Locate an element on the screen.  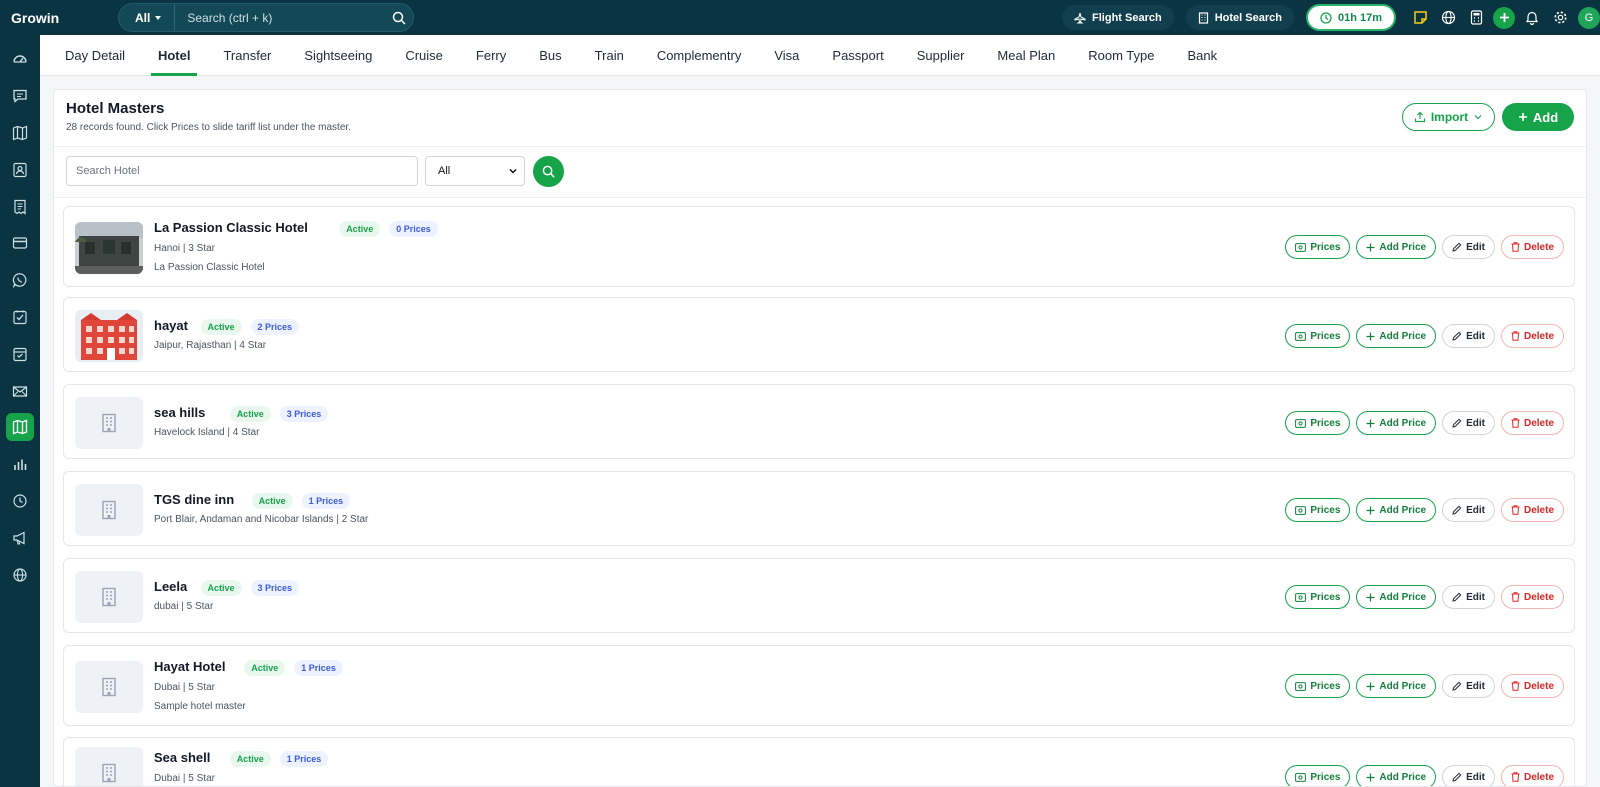
sidebar-item-web is located at coordinates (20, 574).